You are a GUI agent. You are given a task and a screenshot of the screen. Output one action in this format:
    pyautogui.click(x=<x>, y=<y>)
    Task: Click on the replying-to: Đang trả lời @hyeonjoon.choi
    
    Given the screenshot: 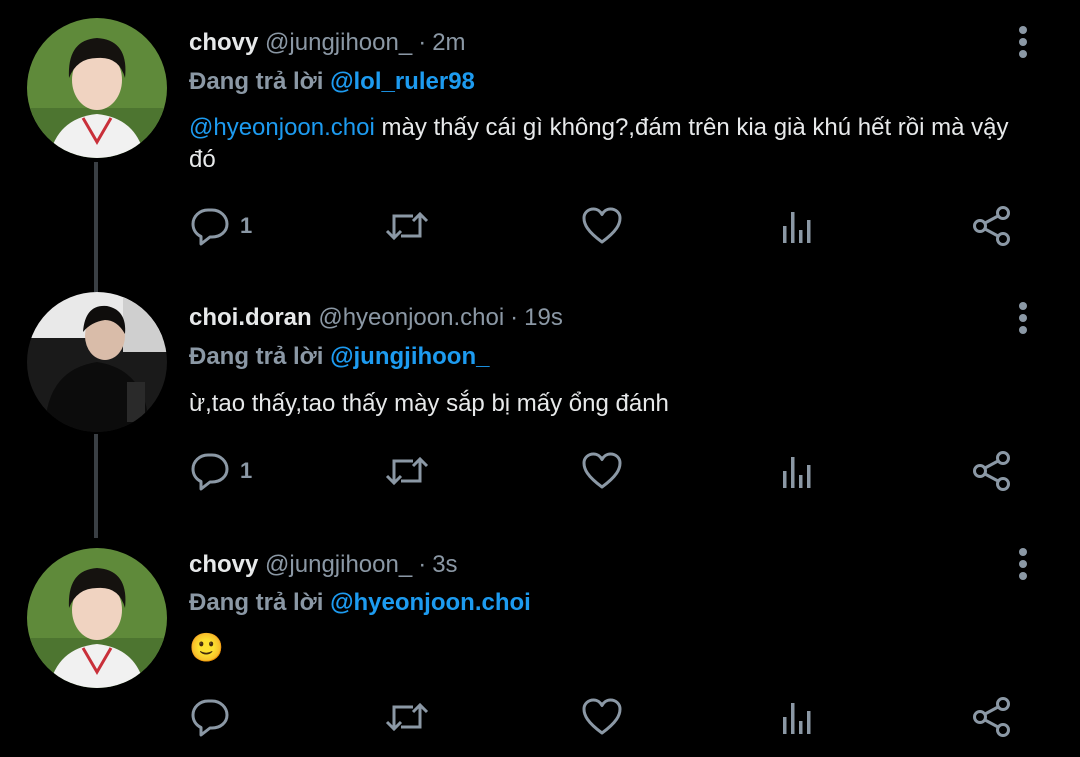 What is the action you would take?
    pyautogui.click(x=360, y=603)
    